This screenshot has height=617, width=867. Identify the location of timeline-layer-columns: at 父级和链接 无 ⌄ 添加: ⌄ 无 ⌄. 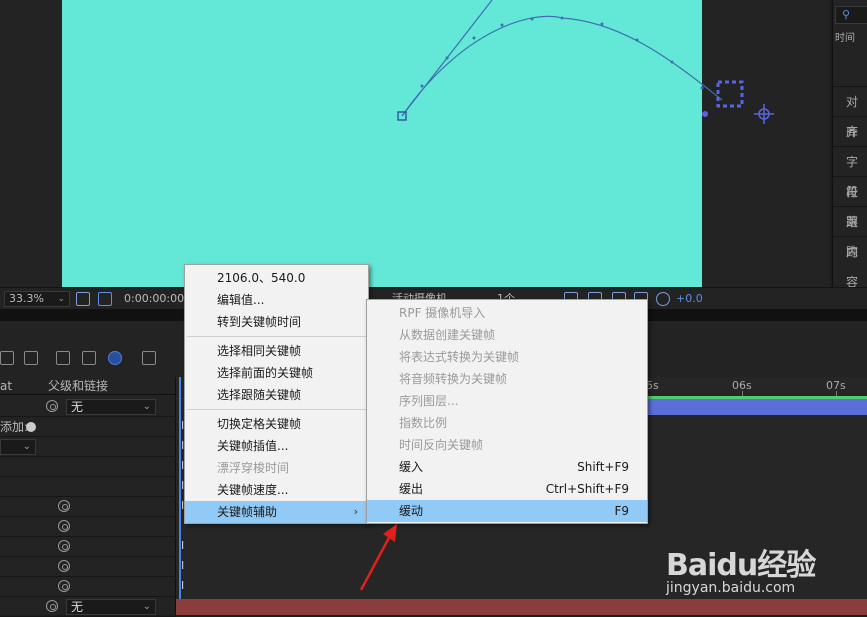
(88, 497).